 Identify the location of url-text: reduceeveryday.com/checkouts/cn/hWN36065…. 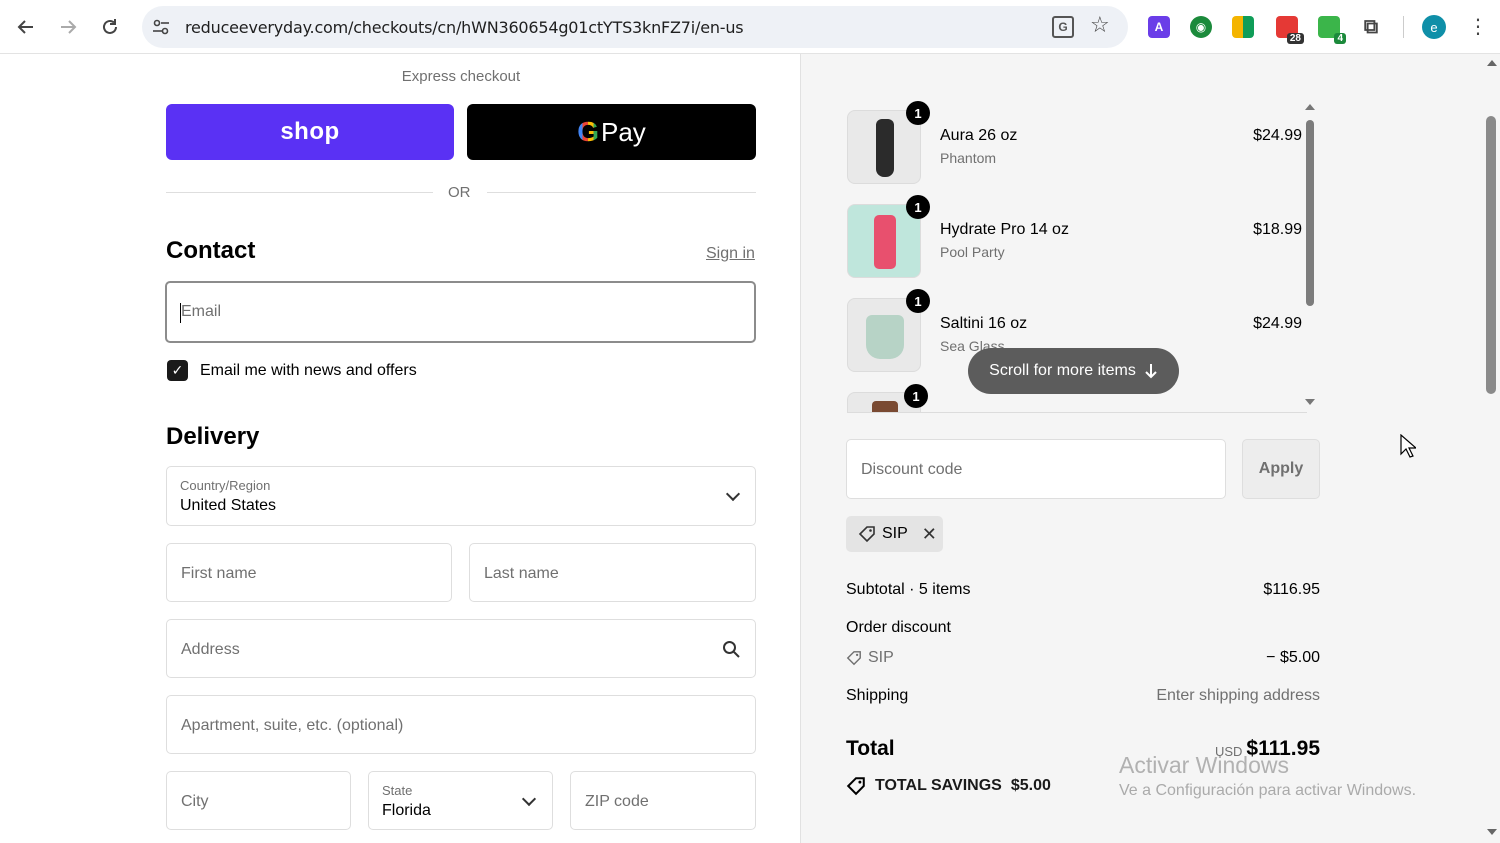
(464, 27).